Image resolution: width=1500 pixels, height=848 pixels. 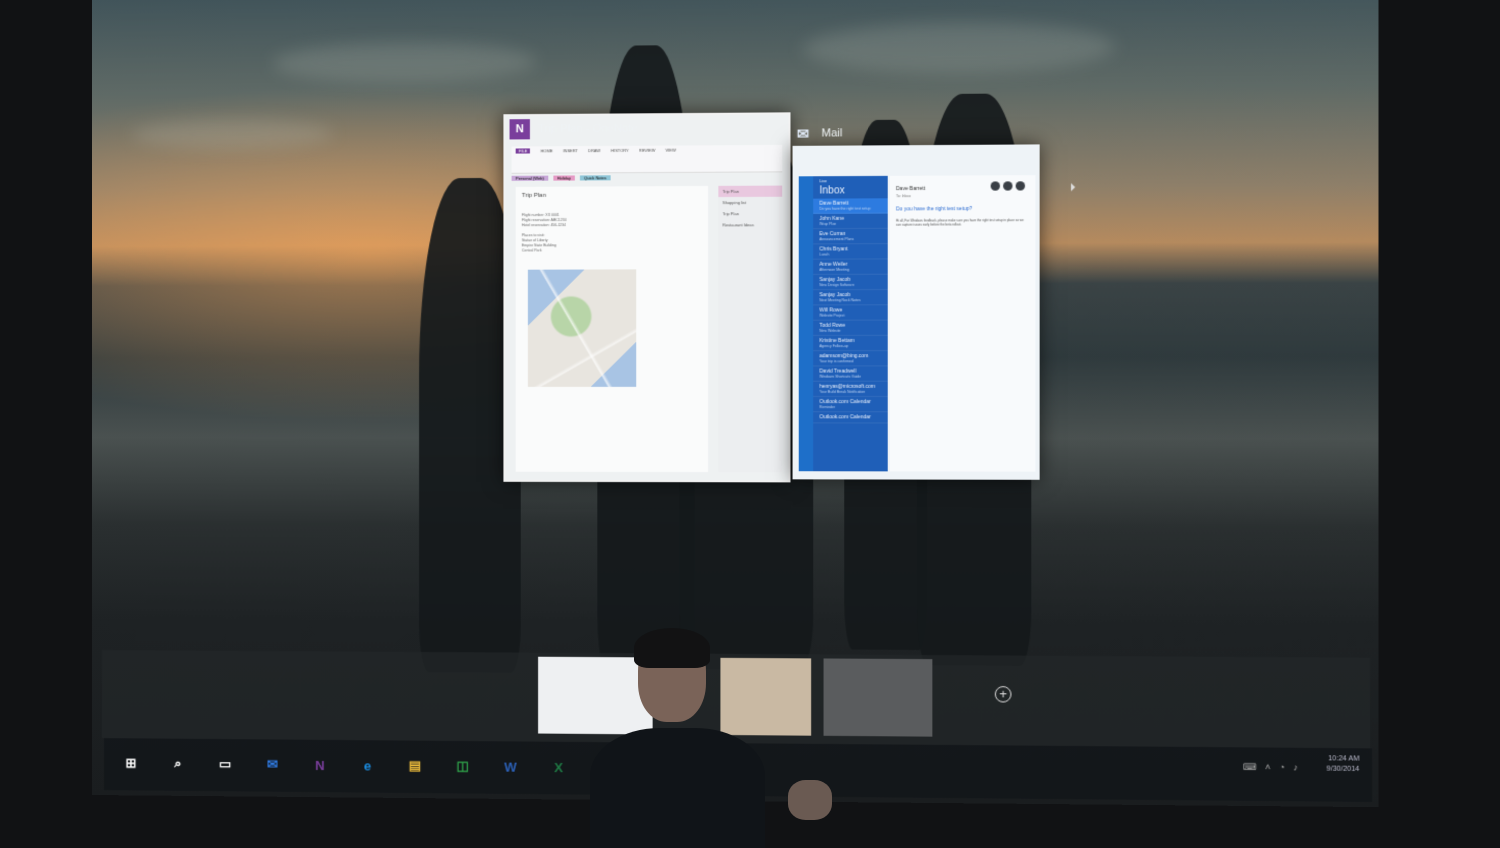 I want to click on message-item: Outlook.com CalendarReminder, so click(x=850, y=404).